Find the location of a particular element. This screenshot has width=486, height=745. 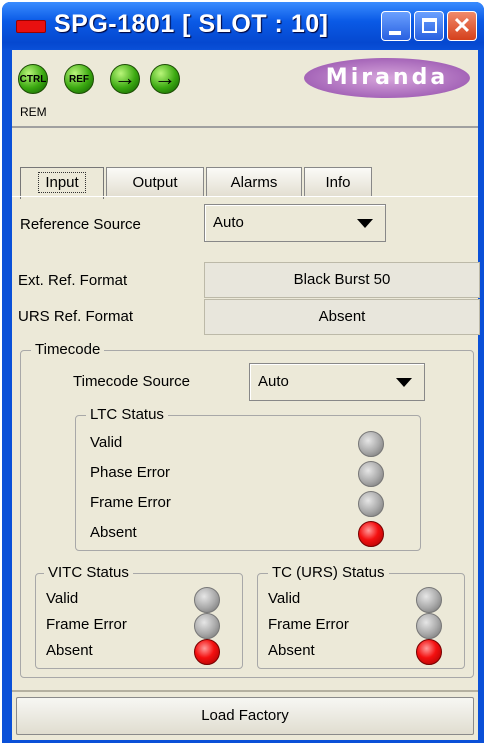

tab-input-label: Input is located at coordinates (62, 182).